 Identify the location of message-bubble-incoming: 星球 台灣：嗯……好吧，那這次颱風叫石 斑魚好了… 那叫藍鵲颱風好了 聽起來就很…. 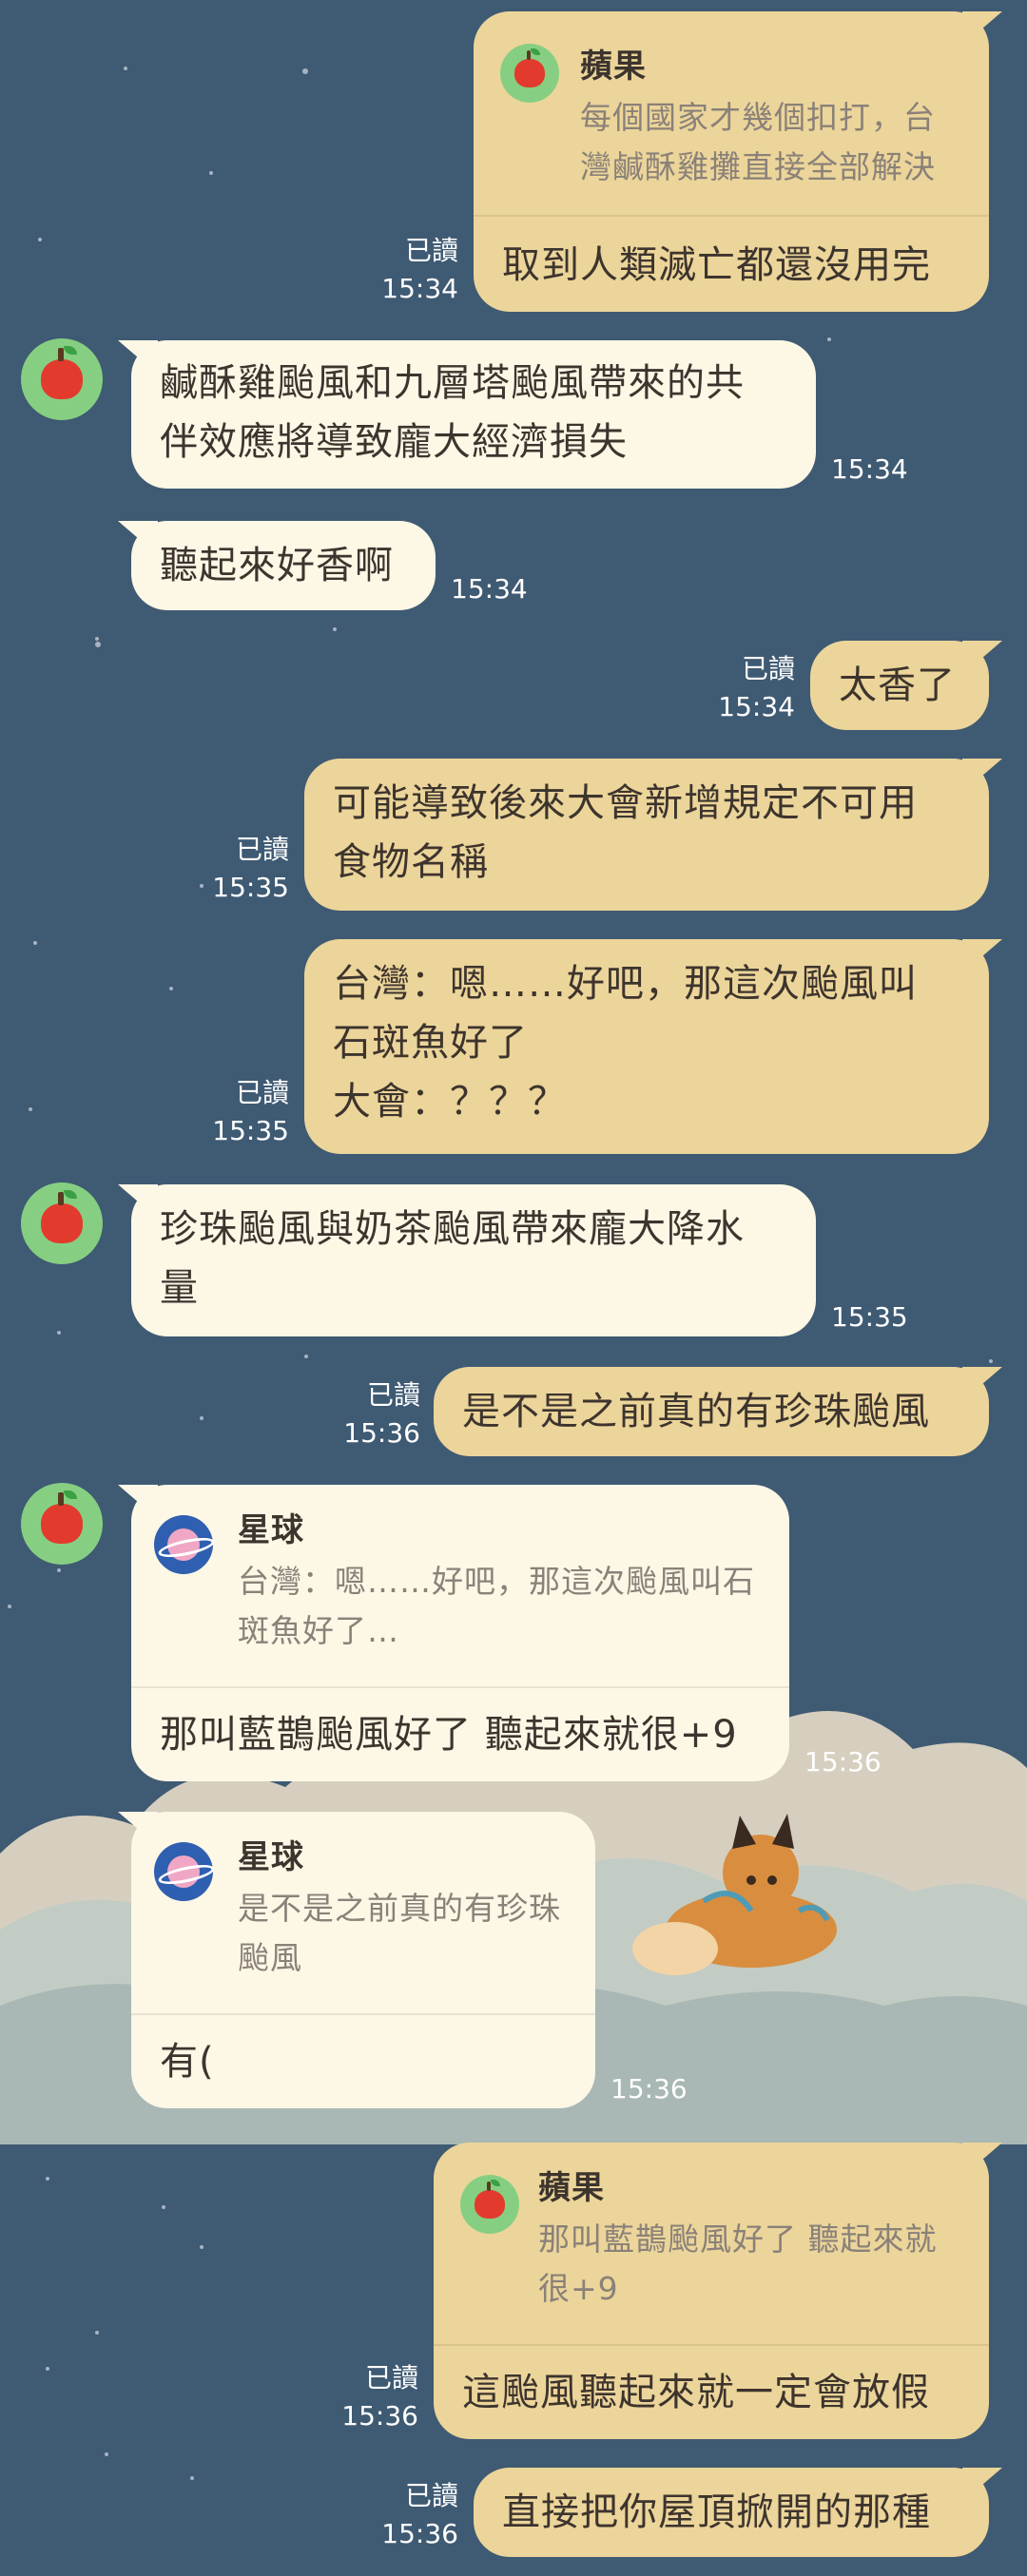
(460, 1633).